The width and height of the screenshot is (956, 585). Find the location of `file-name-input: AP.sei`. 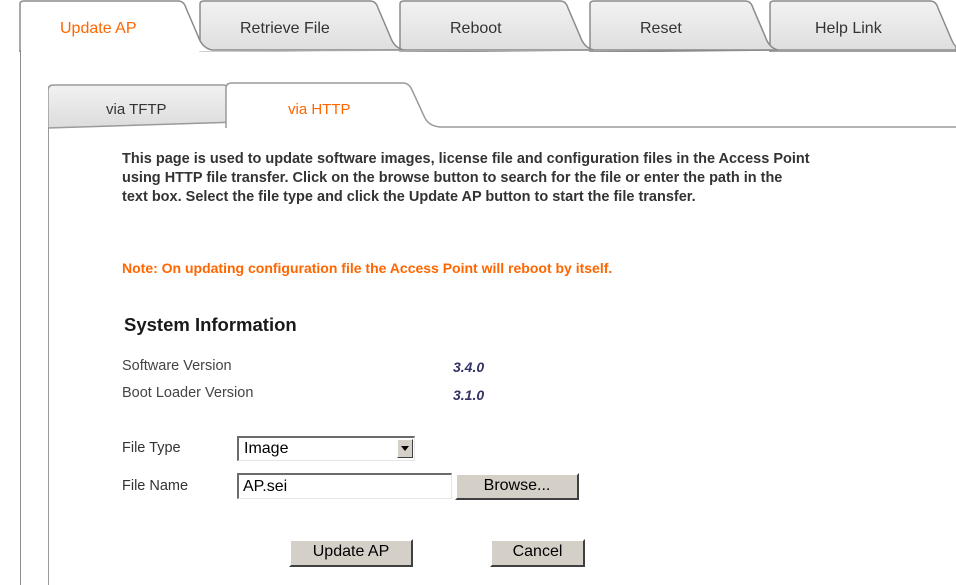

file-name-input: AP.sei is located at coordinates (344, 486).